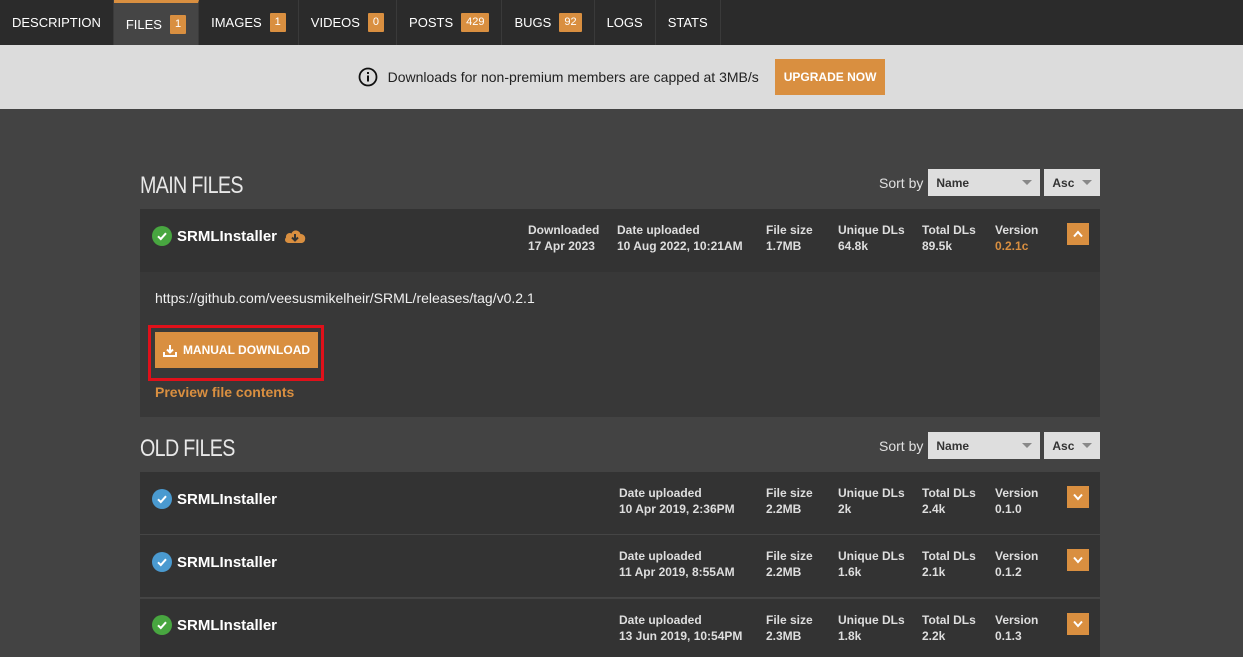  I want to click on cloud-download-icon, so click(295, 236).